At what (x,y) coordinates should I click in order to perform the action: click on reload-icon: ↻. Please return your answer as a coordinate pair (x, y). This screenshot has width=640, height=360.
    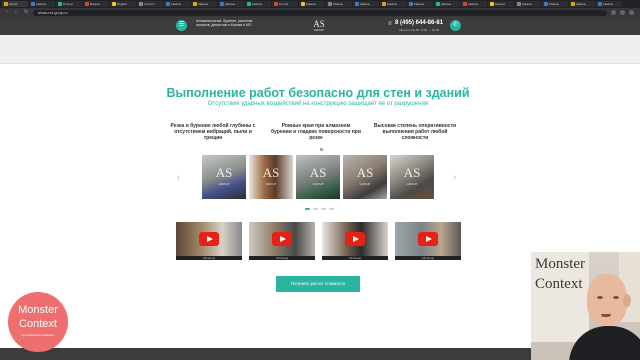
    Looking at the image, I should click on (26, 12).